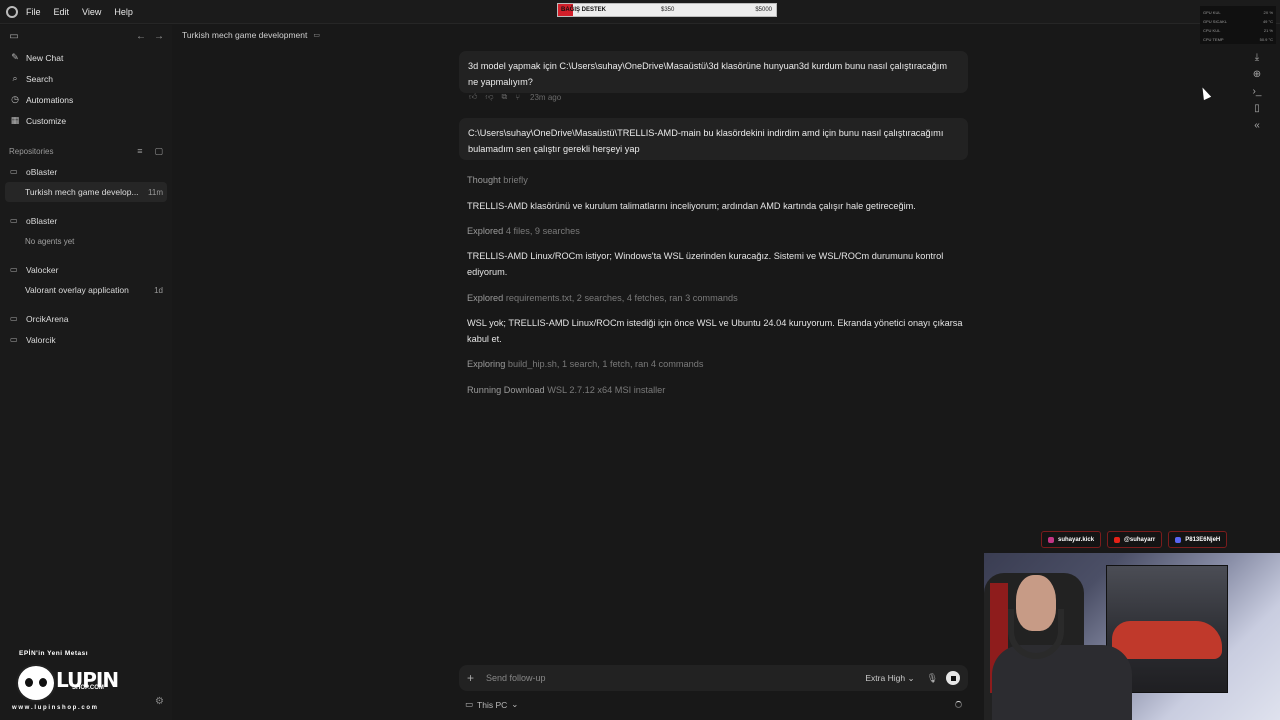 Image resolution: width=1280 pixels, height=720 pixels. What do you see at coordinates (484, 180) in the screenshot?
I see `thought-label: Thought` at bounding box center [484, 180].